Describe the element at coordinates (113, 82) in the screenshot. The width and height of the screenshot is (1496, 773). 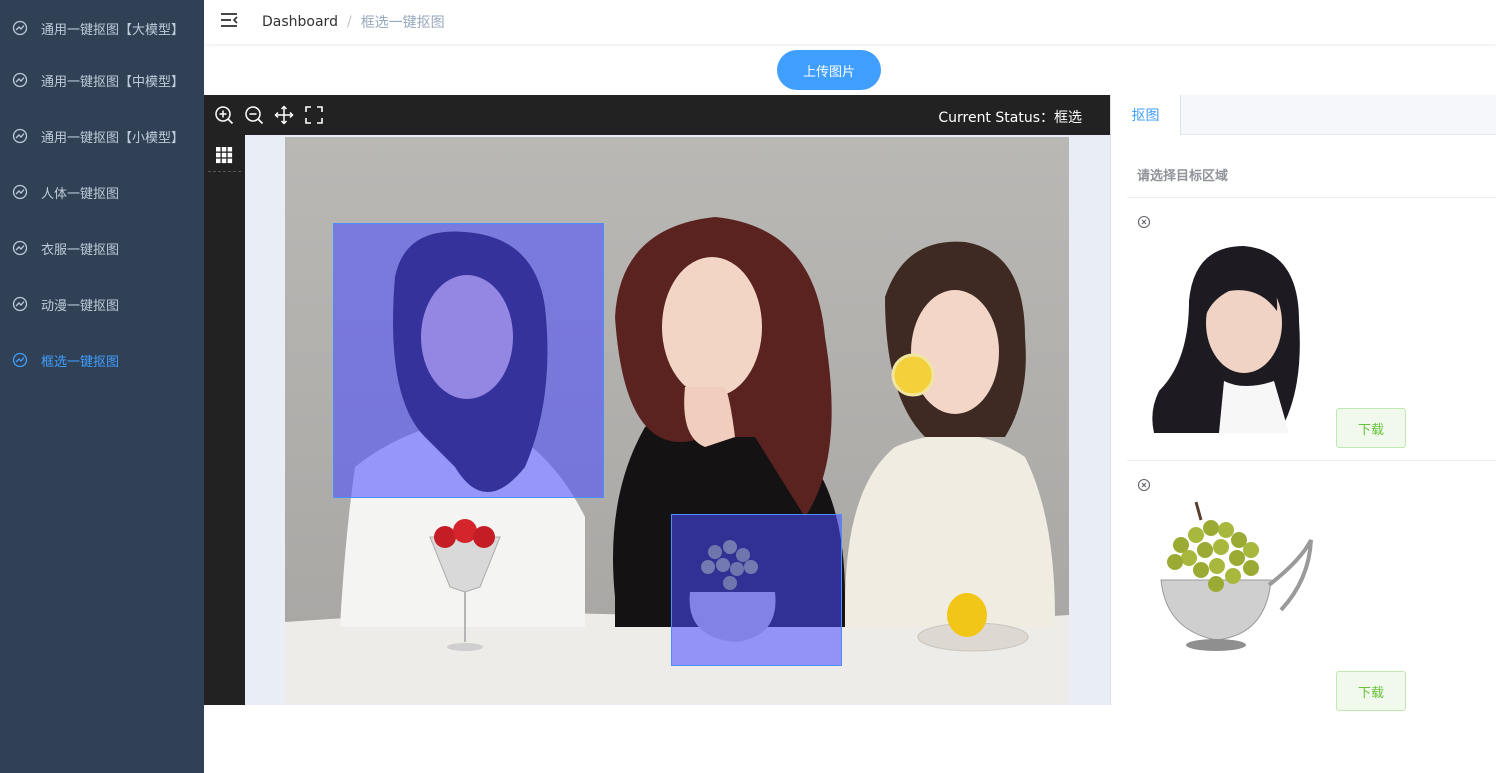
I see `sidebar-item-label: 通用一键抠图【中模型】` at that location.